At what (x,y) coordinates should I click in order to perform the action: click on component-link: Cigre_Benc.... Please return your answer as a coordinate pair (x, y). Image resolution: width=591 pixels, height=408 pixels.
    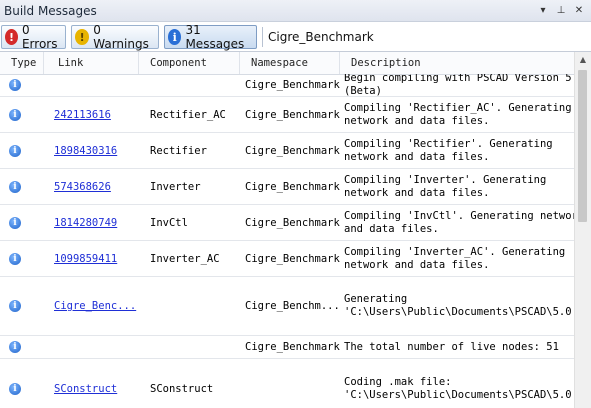
    Looking at the image, I should click on (95, 306).